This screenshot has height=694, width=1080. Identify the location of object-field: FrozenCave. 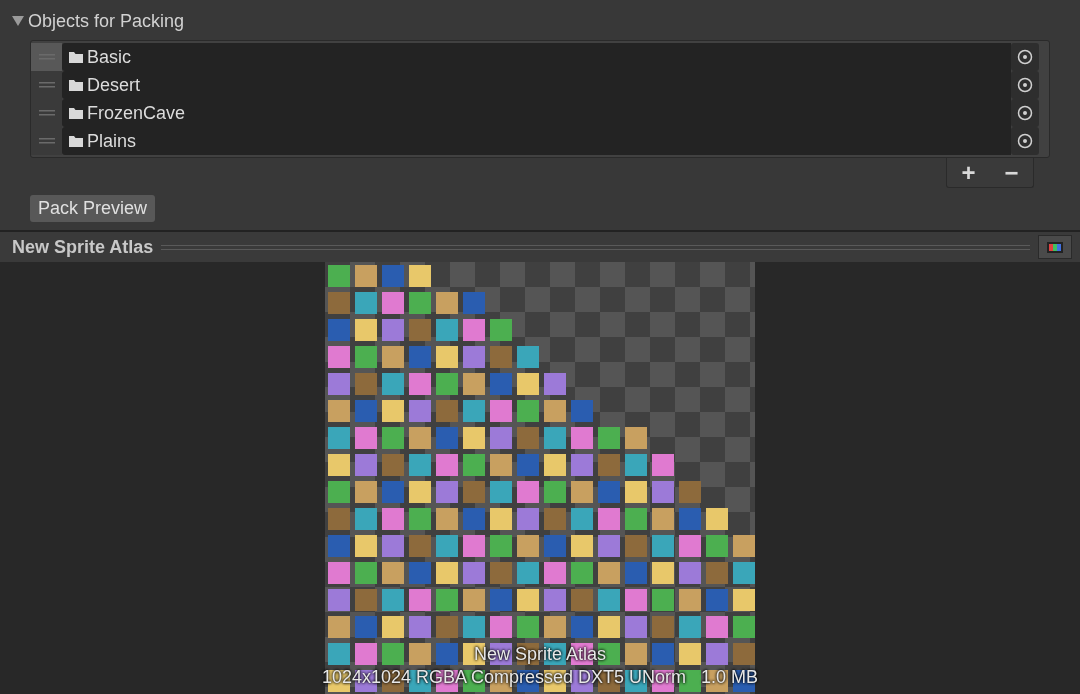
(536, 113).